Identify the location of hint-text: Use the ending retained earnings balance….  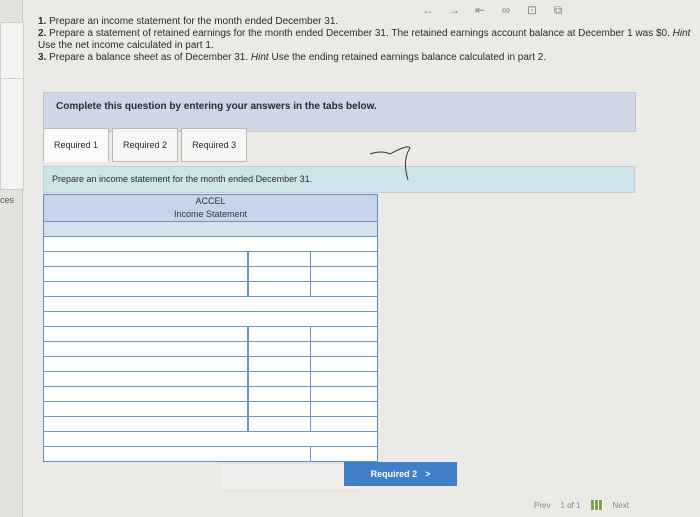
(409, 57).